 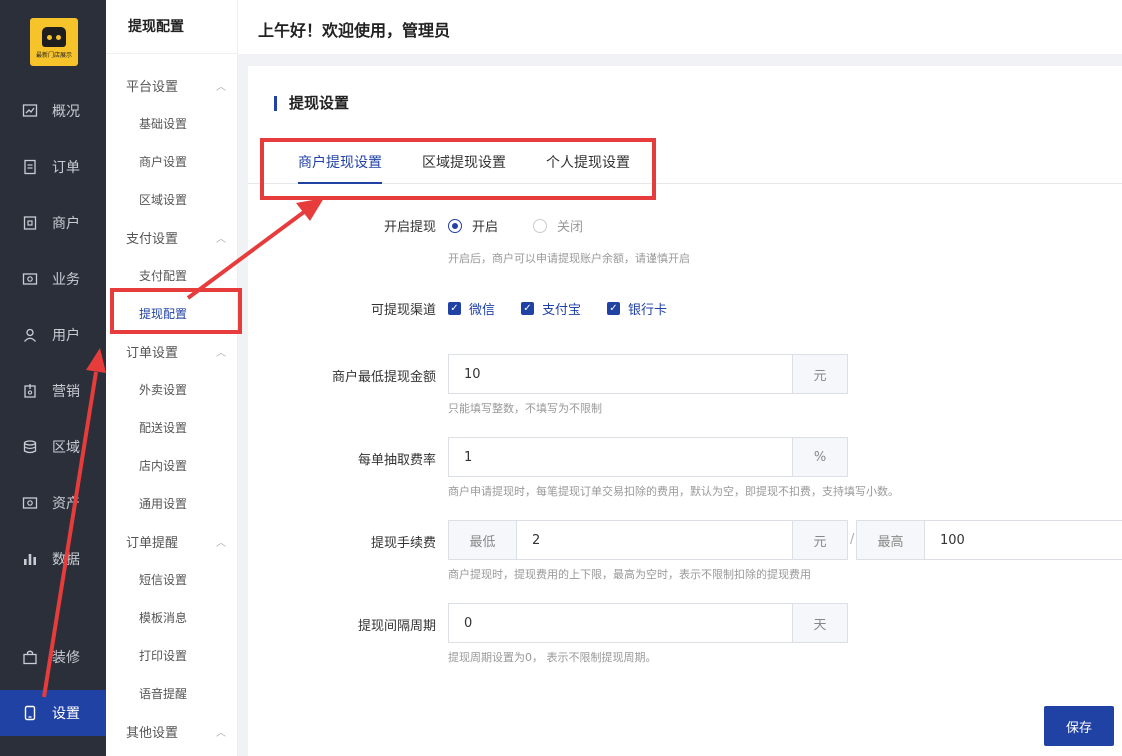 I want to click on subnav-item-region: 区域设置, so click(x=163, y=199).